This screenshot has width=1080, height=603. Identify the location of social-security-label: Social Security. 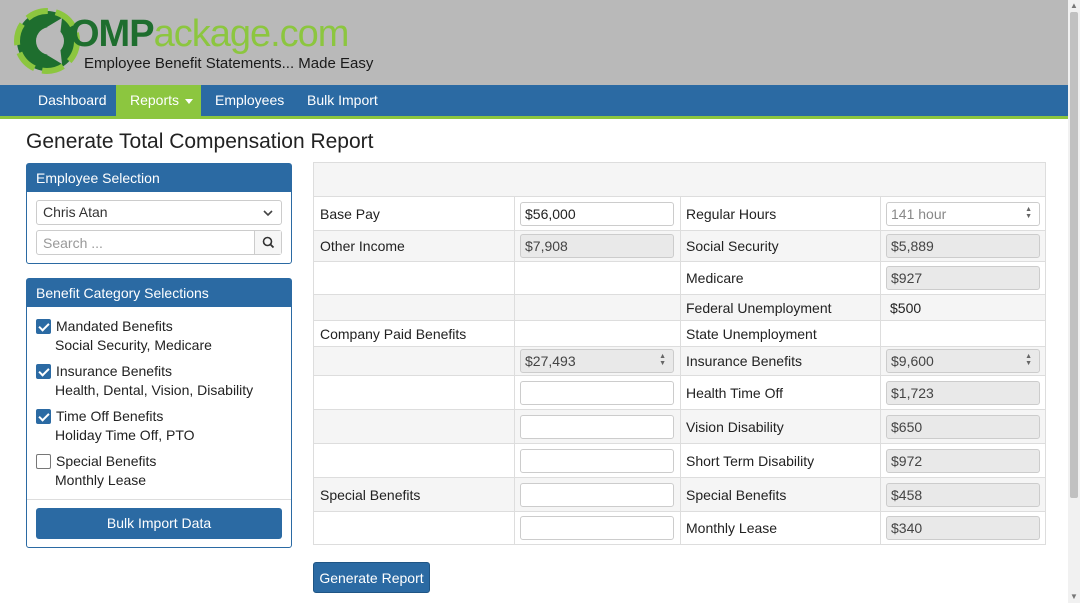
(732, 246).